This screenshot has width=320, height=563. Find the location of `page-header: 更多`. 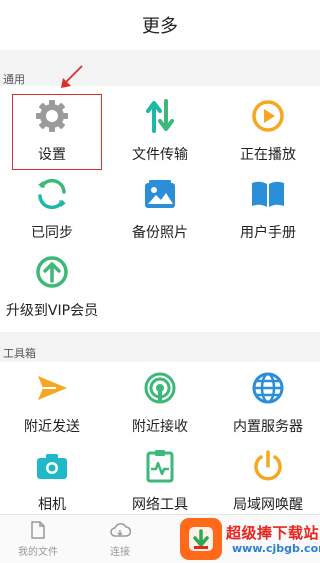

page-header: 更多 is located at coordinates (160, 25).